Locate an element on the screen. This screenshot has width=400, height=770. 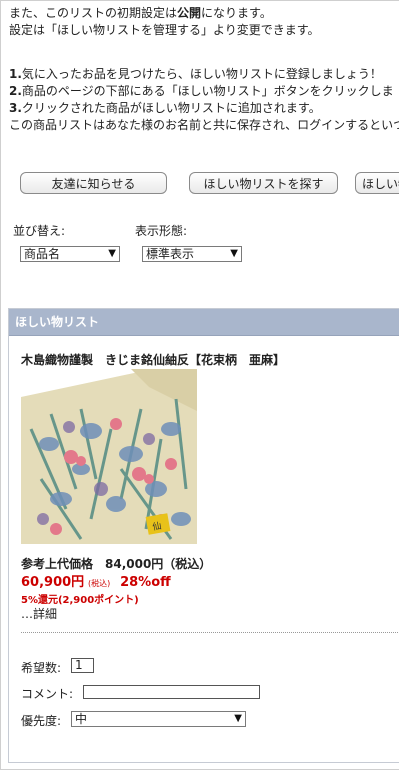
divider is located at coordinates (210, 632).